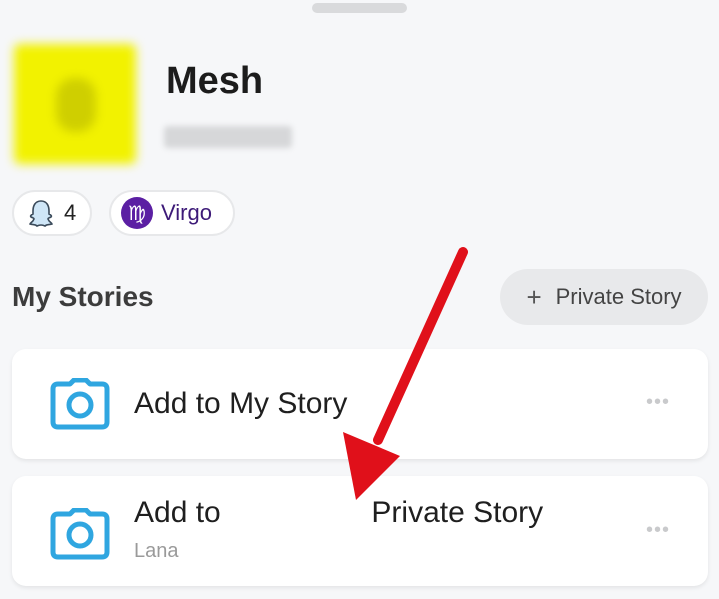 The width and height of the screenshot is (719, 599). I want to click on plus-icon: +, so click(534, 296).